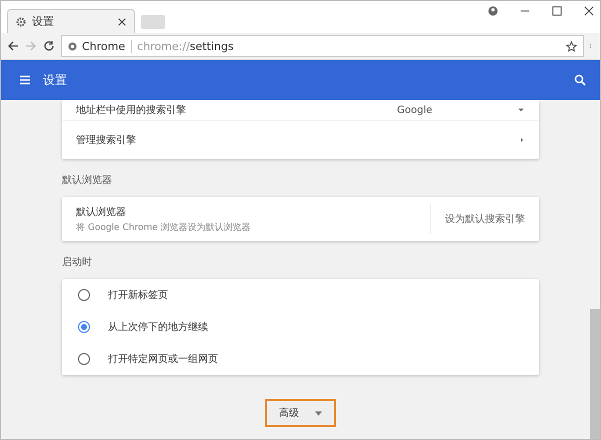 This screenshot has height=440, width=601. What do you see at coordinates (158, 327) in the screenshot?
I see `radio-label: 从上次停下的地方继续` at bounding box center [158, 327].